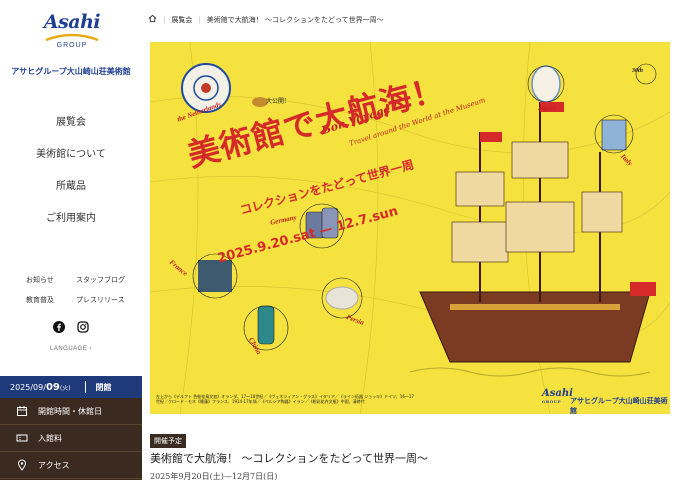  What do you see at coordinates (71, 164) in the screenshot?
I see `nav-item-about: 美術館について` at bounding box center [71, 164].